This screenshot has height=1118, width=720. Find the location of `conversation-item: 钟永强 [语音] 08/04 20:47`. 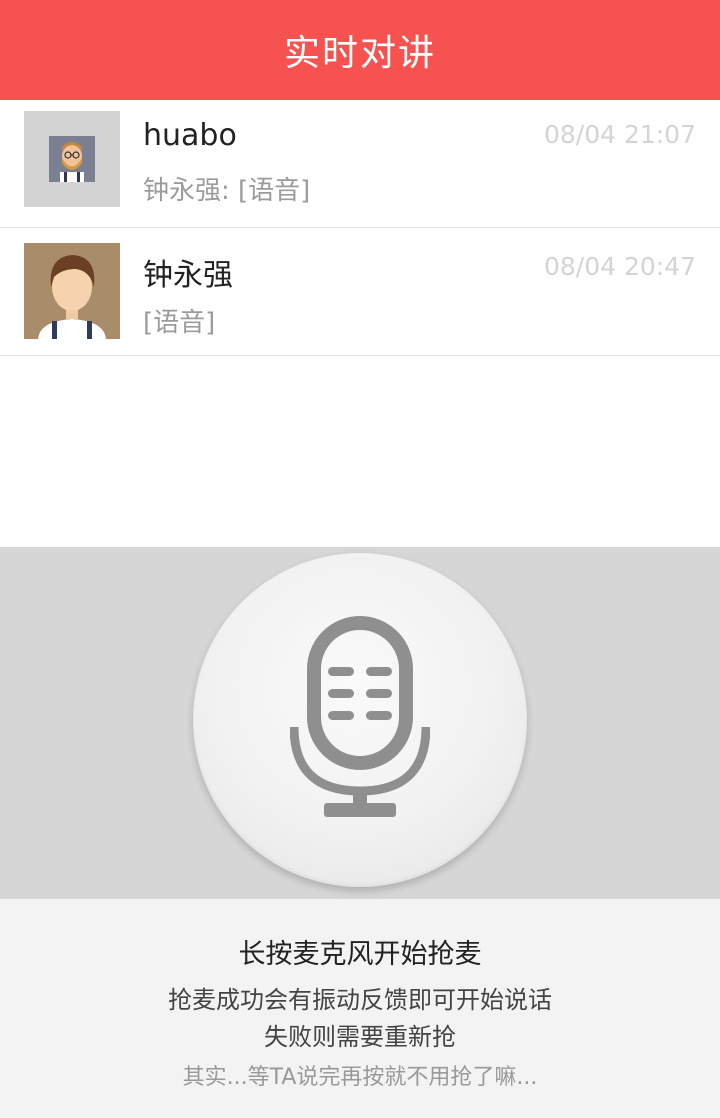

conversation-item: 钟永强 [语音] 08/04 20:47 is located at coordinates (360, 292).